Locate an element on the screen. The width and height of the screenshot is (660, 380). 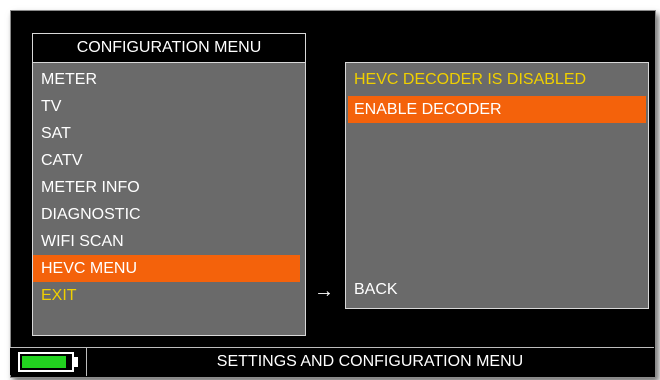
battery-tip is located at coordinates (76, 362).